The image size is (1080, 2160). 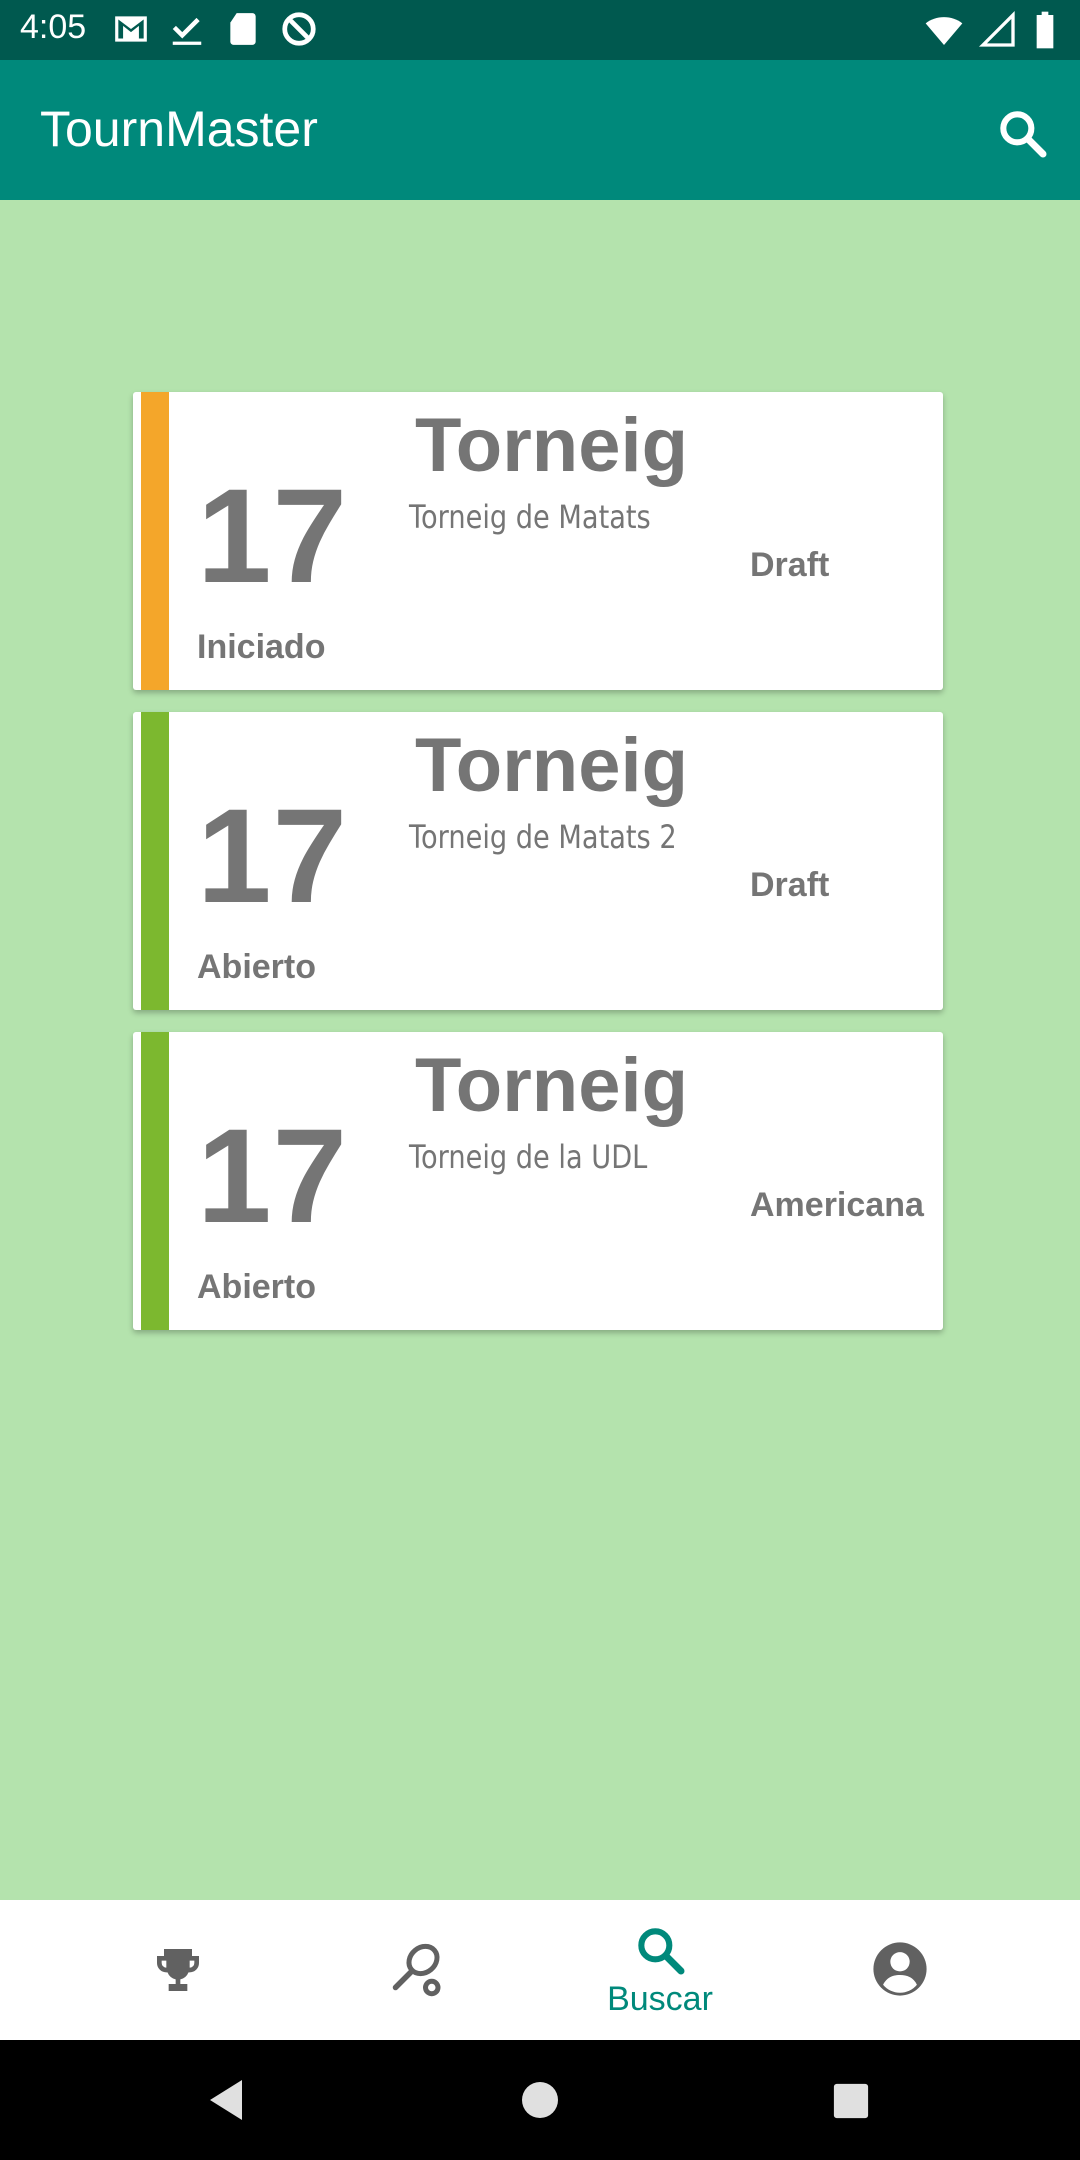 What do you see at coordinates (215, 29) in the screenshot?
I see `notification-icons` at bounding box center [215, 29].